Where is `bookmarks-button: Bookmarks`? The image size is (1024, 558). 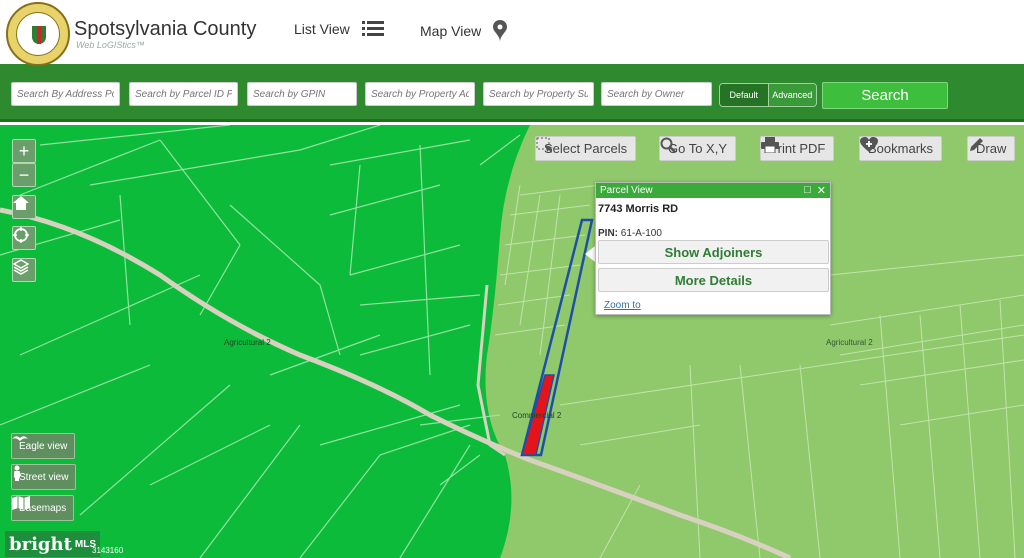 bookmarks-button: Bookmarks is located at coordinates (901, 148).